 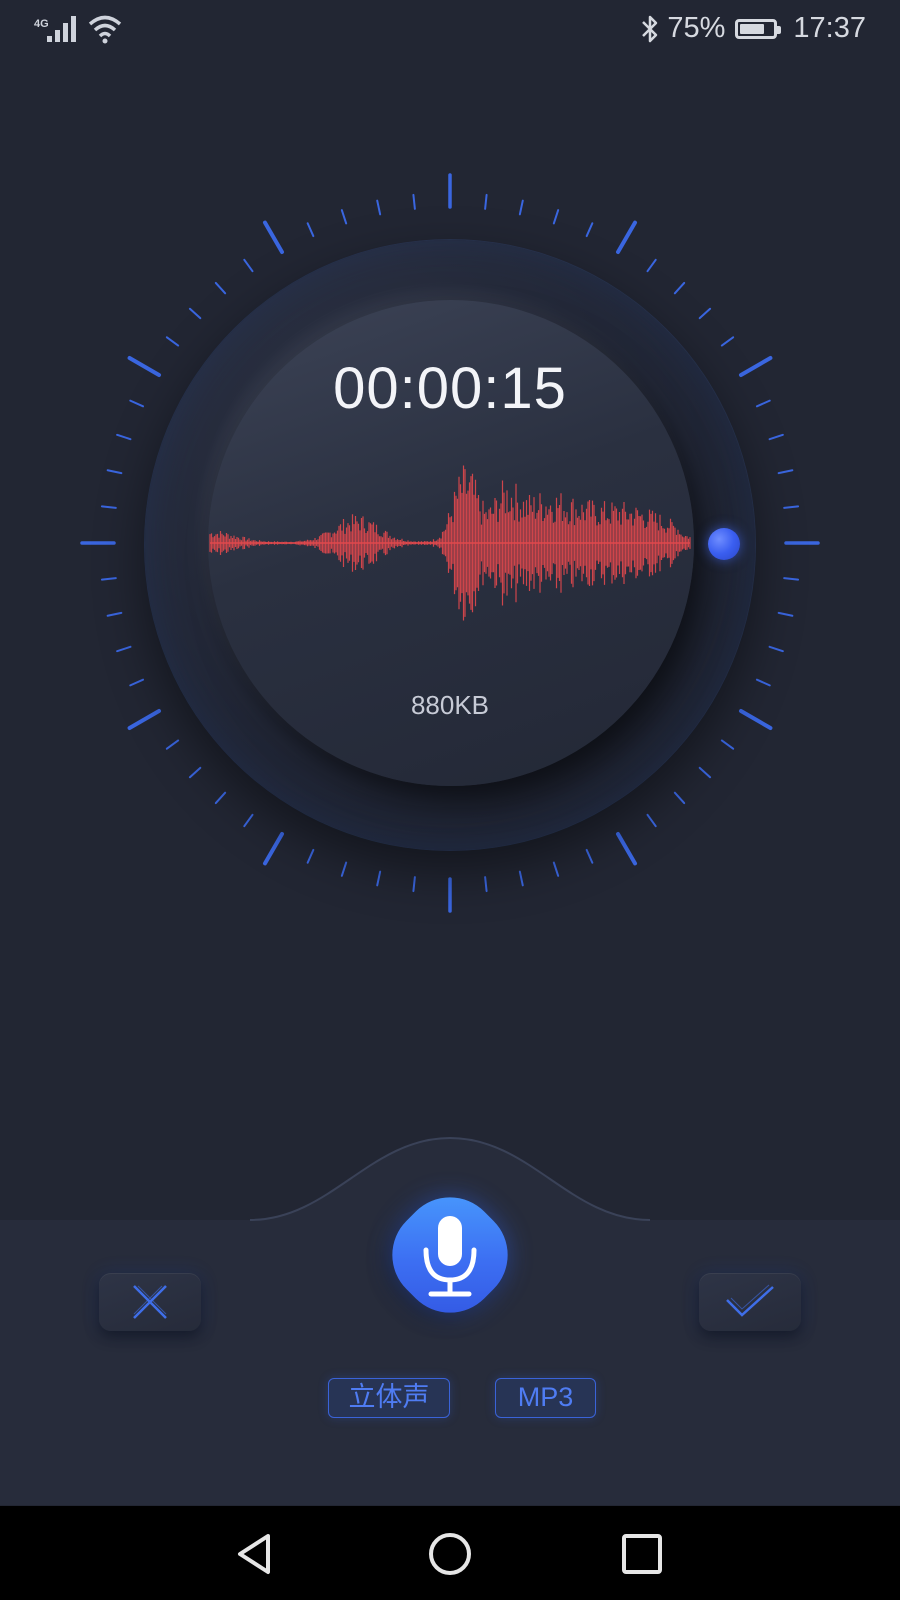 I want to click on home-circle-icon, so click(x=450, y=1554).